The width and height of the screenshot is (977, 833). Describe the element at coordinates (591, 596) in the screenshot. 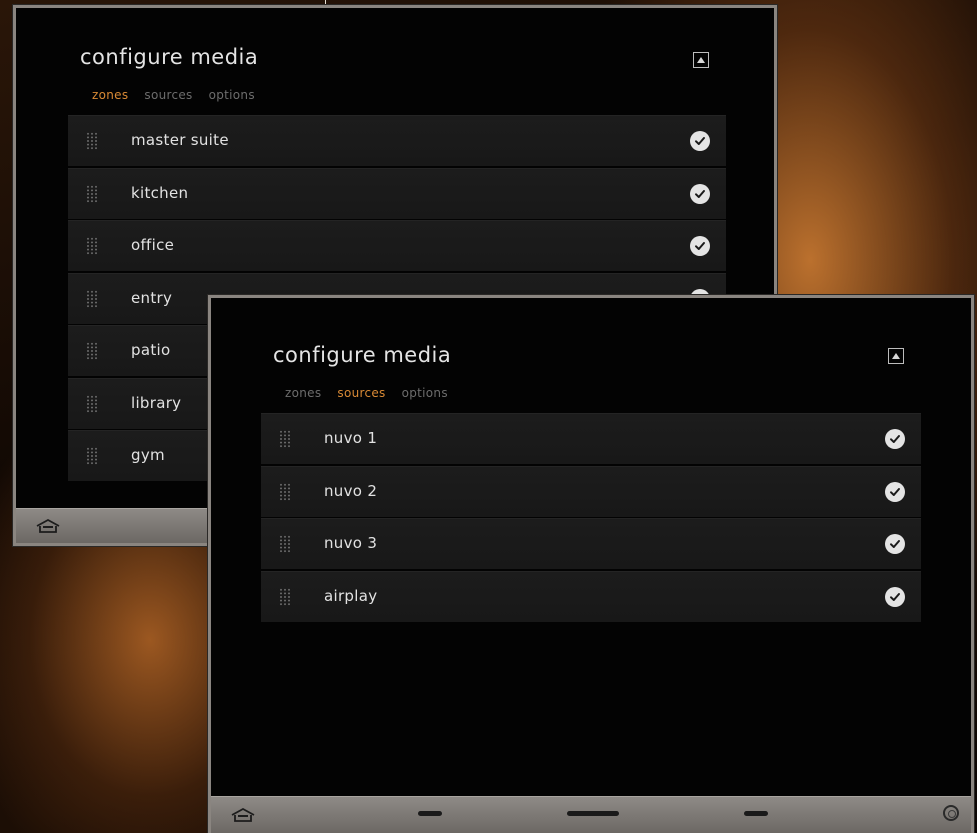

I see `list-item: airplay` at that location.